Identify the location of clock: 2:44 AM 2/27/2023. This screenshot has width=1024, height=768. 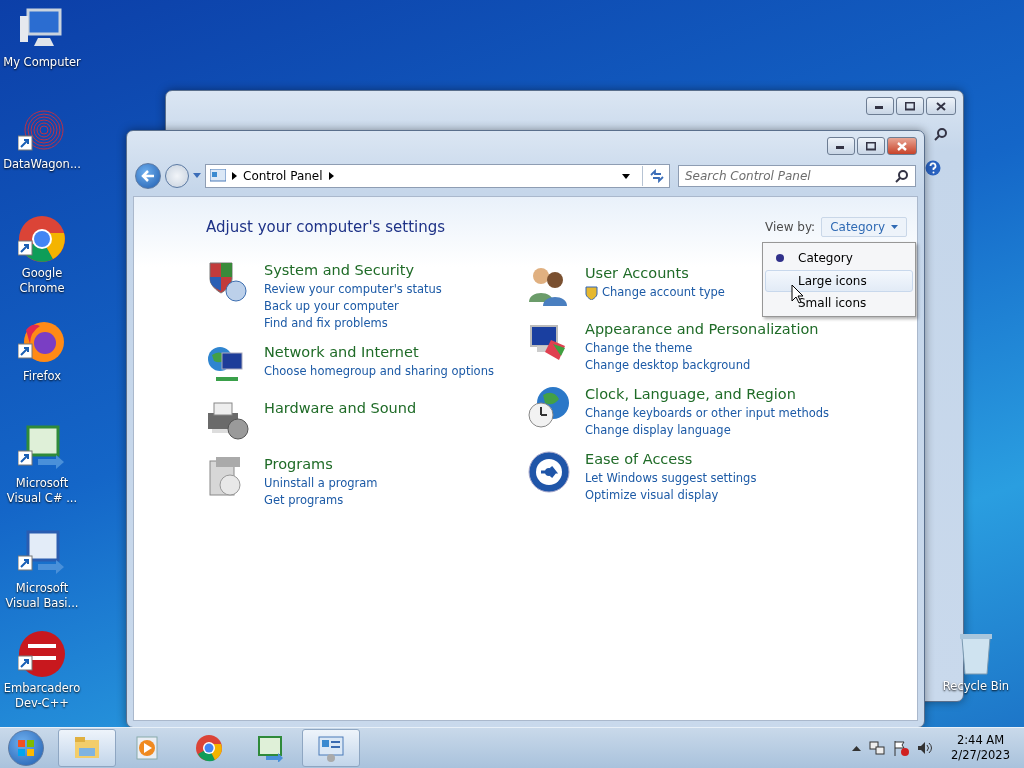
(980, 748).